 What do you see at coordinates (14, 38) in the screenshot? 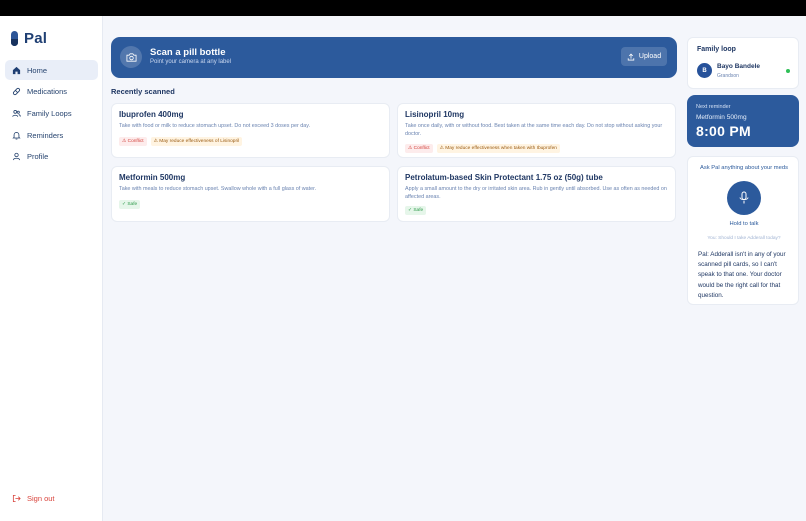
I see `pill-logo-icon` at bounding box center [14, 38].